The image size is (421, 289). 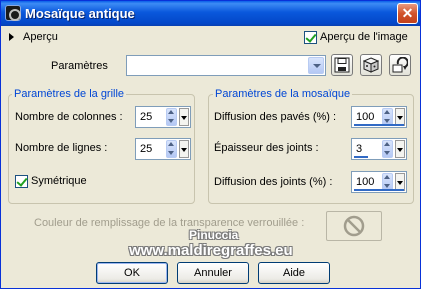 What do you see at coordinates (146, 117) in the screenshot?
I see `columns-value: 25` at bounding box center [146, 117].